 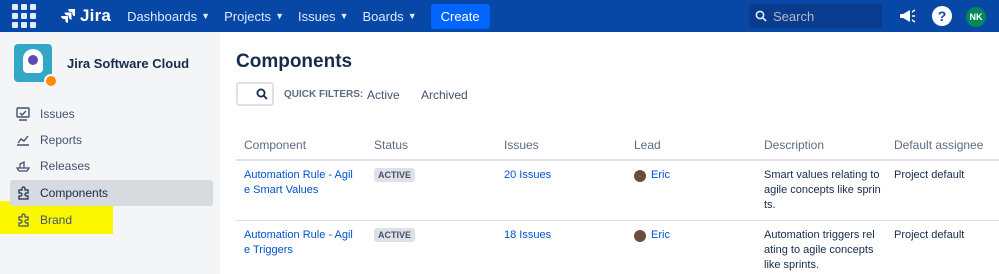 I want to click on issues-cell: 20 Issues, so click(x=561, y=190).